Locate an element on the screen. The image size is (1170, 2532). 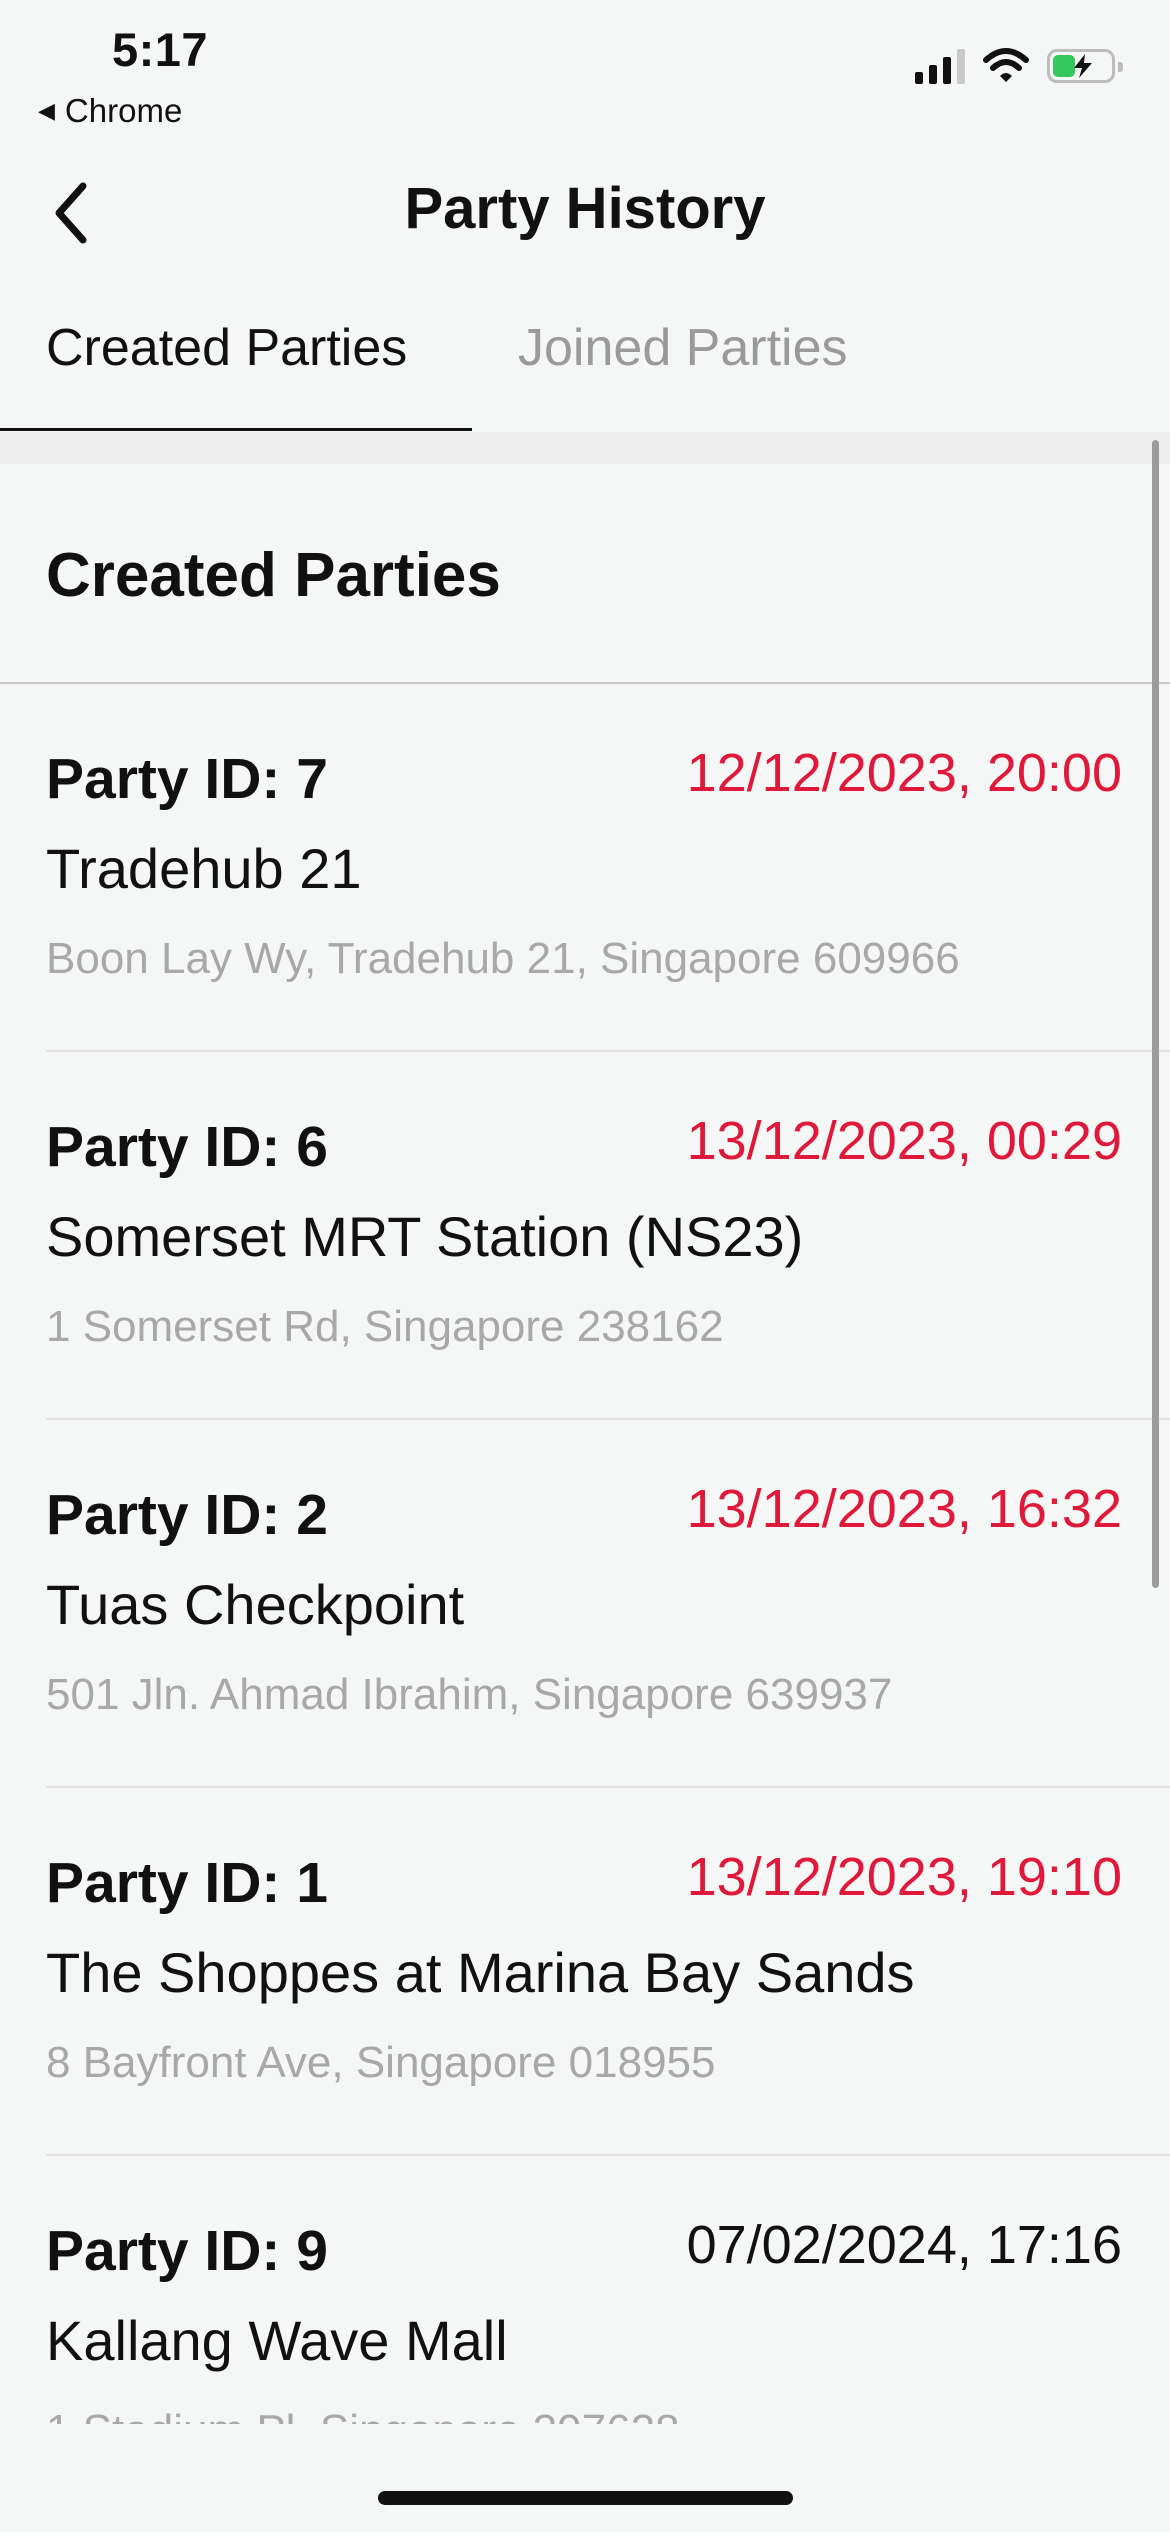
active-tab-indicator is located at coordinates (236, 429).